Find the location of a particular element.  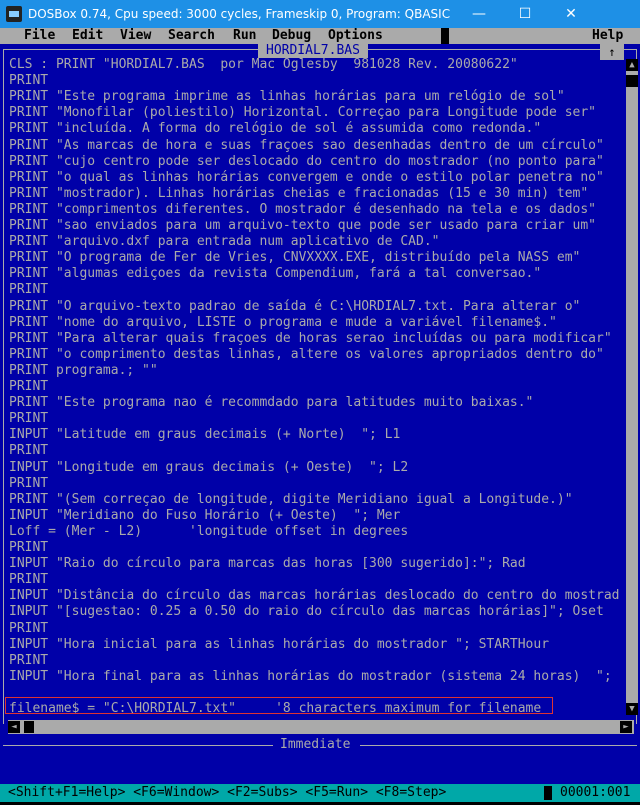

scroll-down-arrow-icon: ▼ is located at coordinates (632, 709).